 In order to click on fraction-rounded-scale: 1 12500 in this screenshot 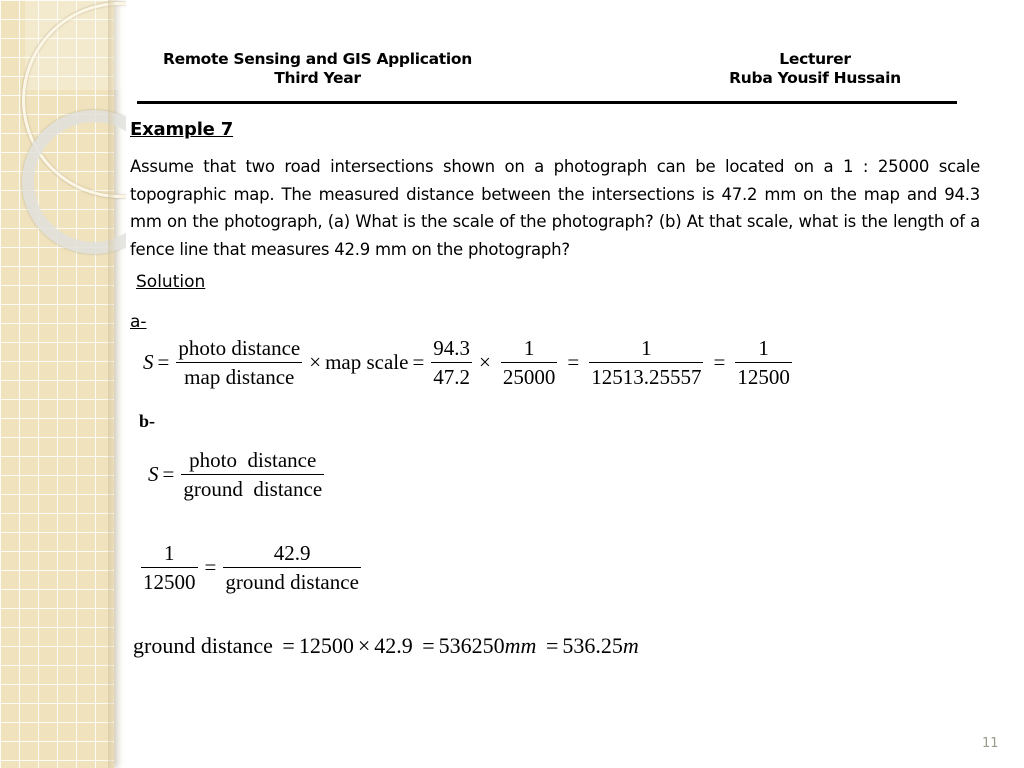, I will do `click(763, 362)`.